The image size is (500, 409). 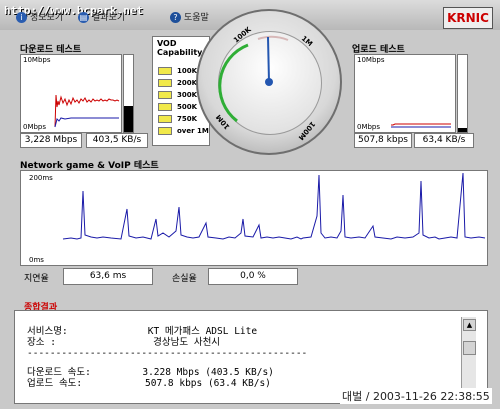 What do you see at coordinates (108, 276) in the screenshot?
I see `latency-value: 63,6 ms` at bounding box center [108, 276].